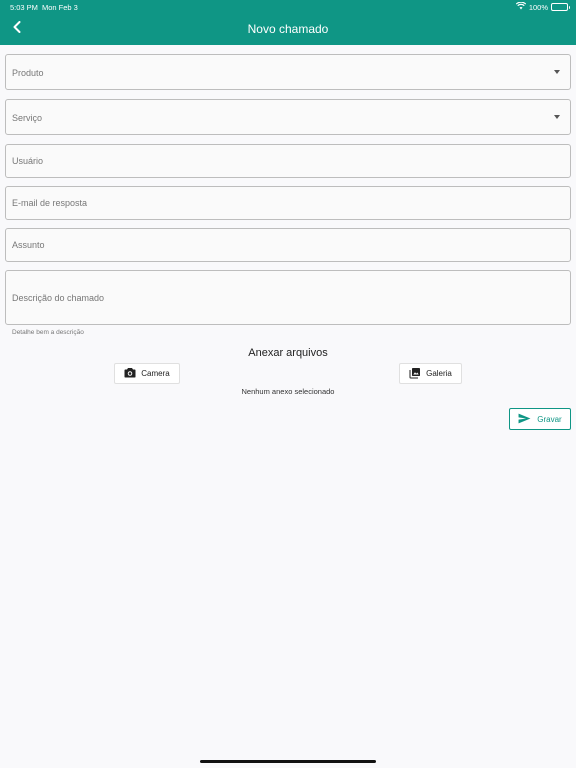 The height and width of the screenshot is (768, 576). Describe the element at coordinates (288, 203) in the screenshot. I see `email-field: E-mail de resposta` at that location.